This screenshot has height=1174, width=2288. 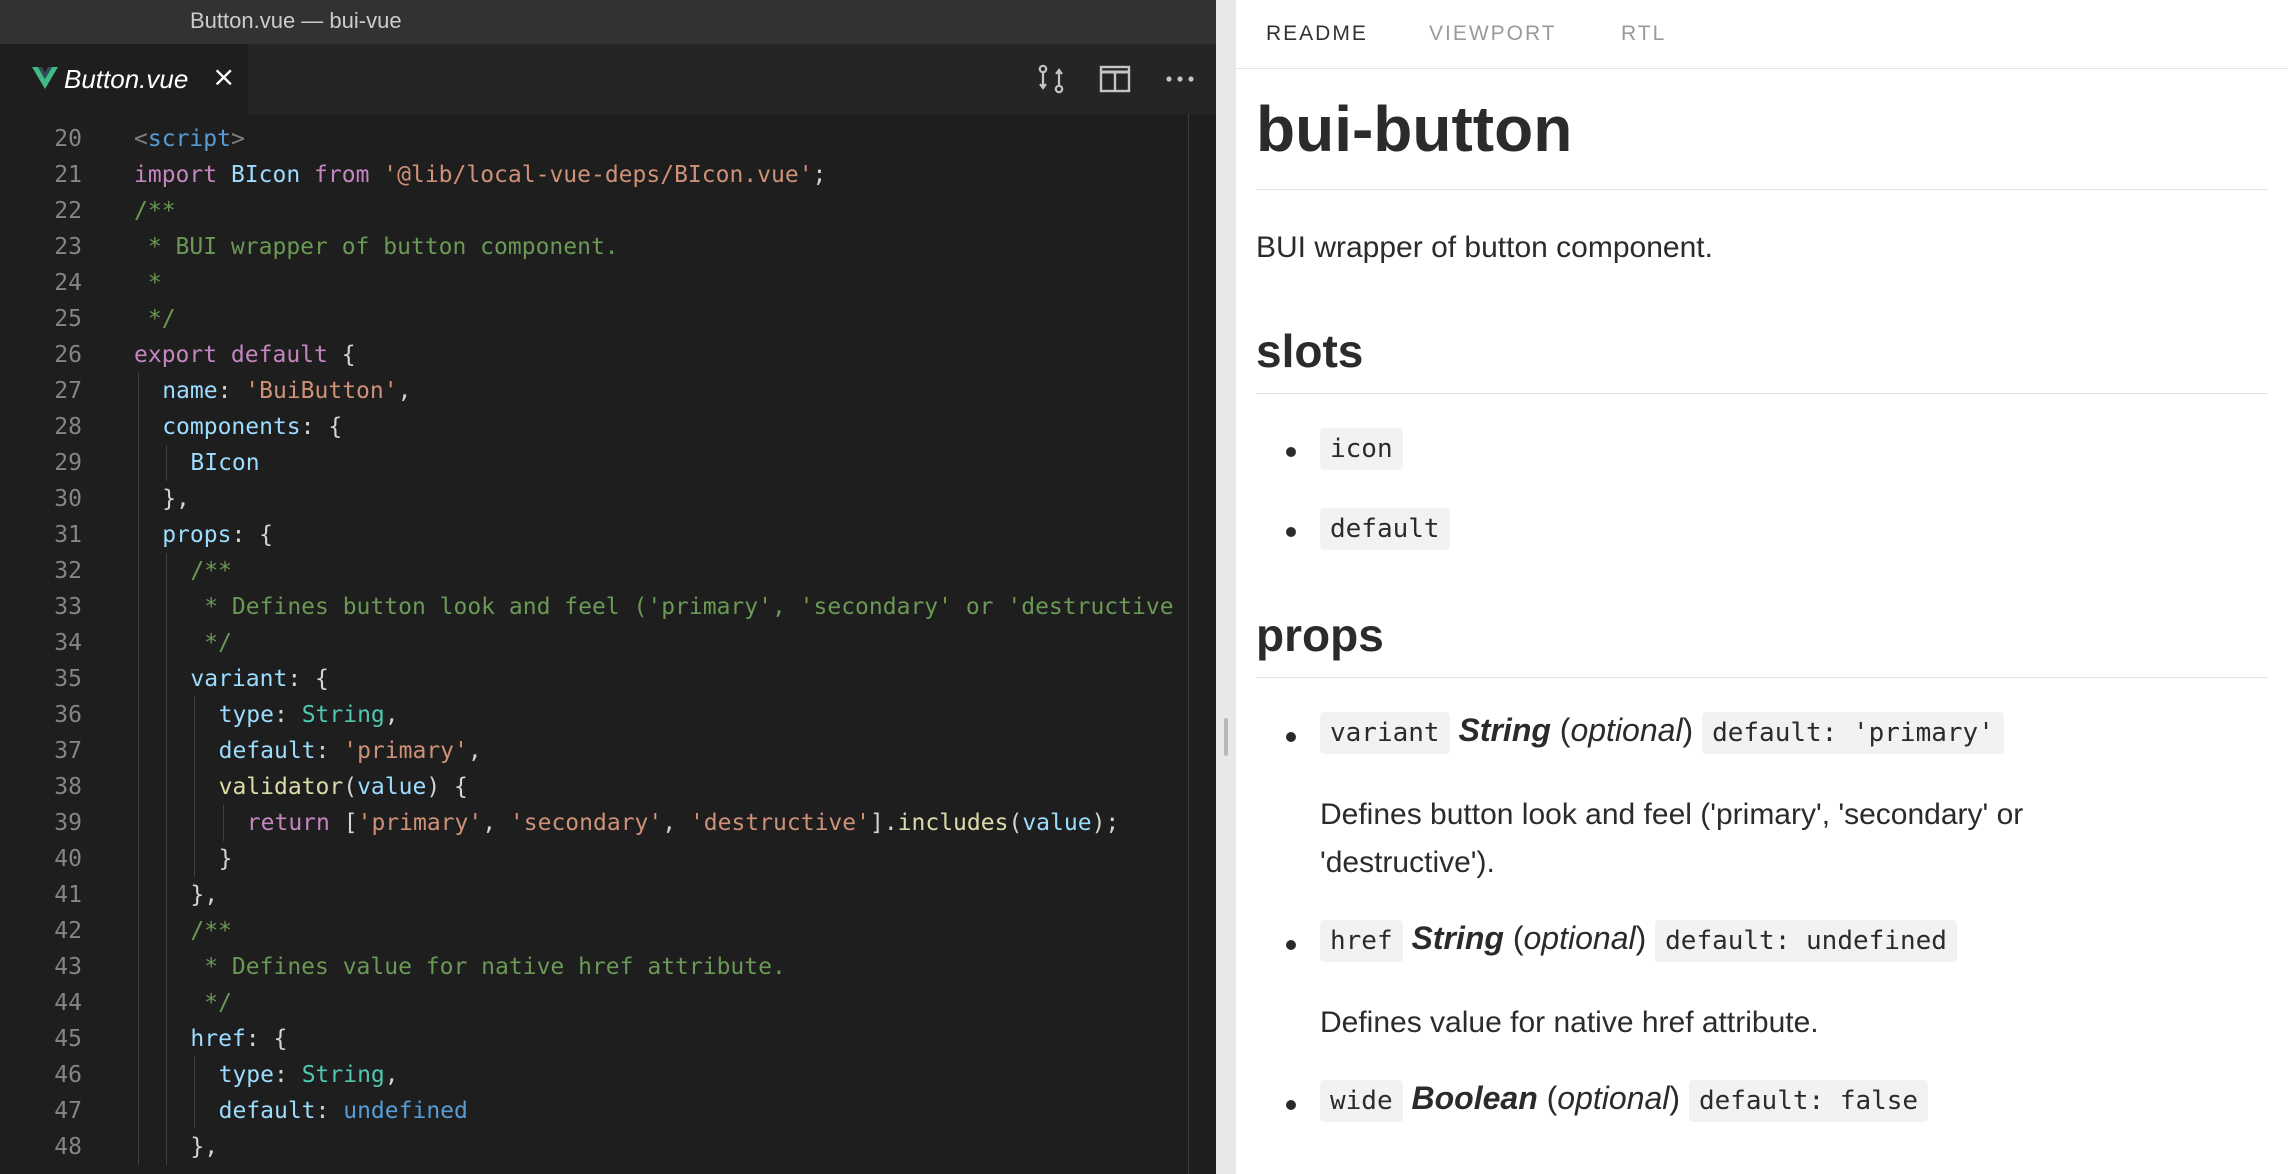 I want to click on prop-default: default: undefined, so click(x=1806, y=941).